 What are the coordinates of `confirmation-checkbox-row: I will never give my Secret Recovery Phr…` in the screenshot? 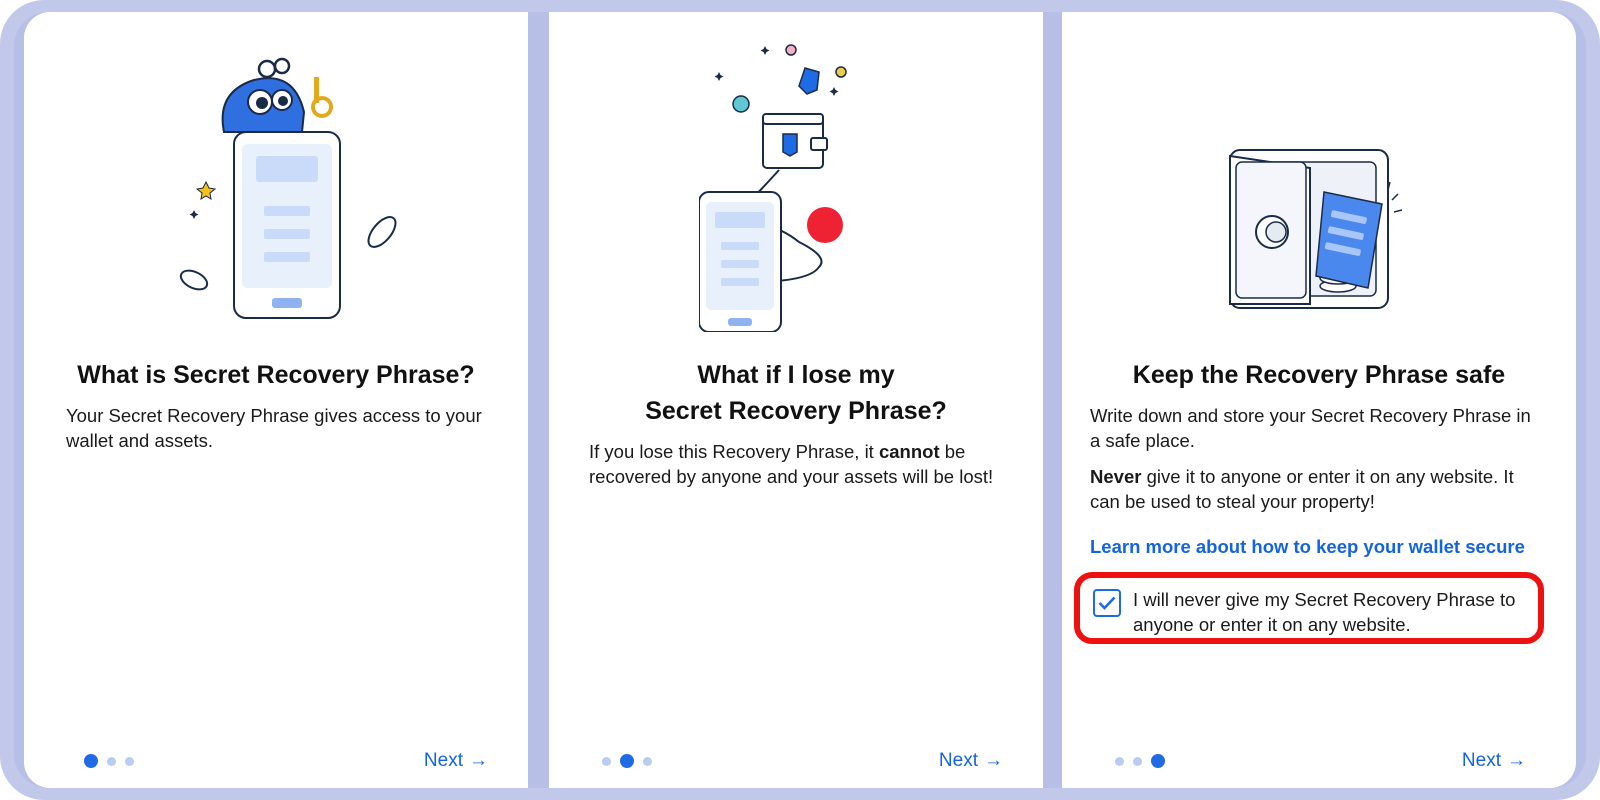 It's located at (1309, 608).